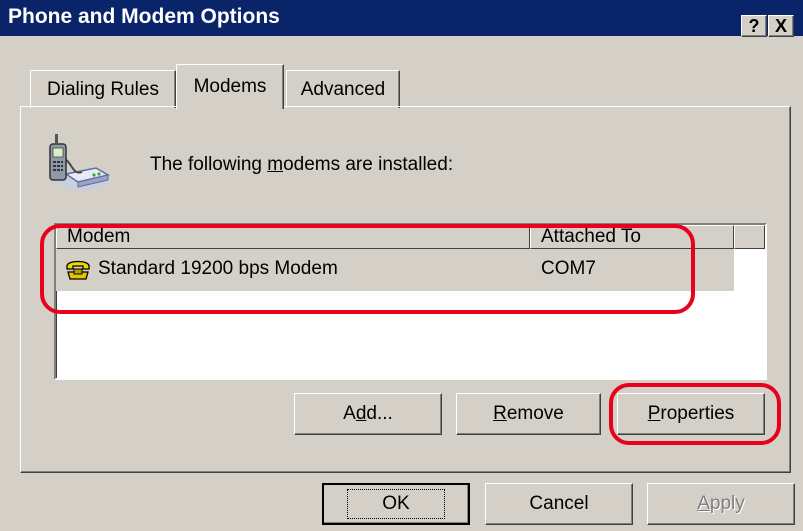  Describe the element at coordinates (691, 414) in the screenshot. I see `properties-button: Properties` at that location.